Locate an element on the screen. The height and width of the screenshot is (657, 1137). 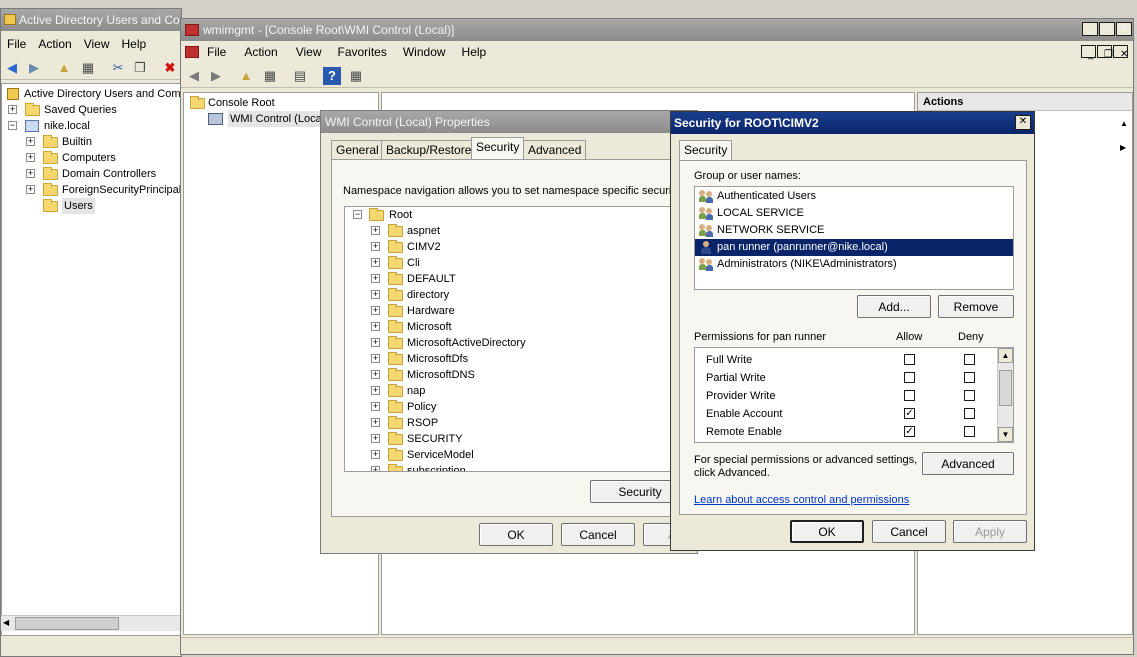
mdi-close-icon: ✕ is located at coordinates (1120, 52).